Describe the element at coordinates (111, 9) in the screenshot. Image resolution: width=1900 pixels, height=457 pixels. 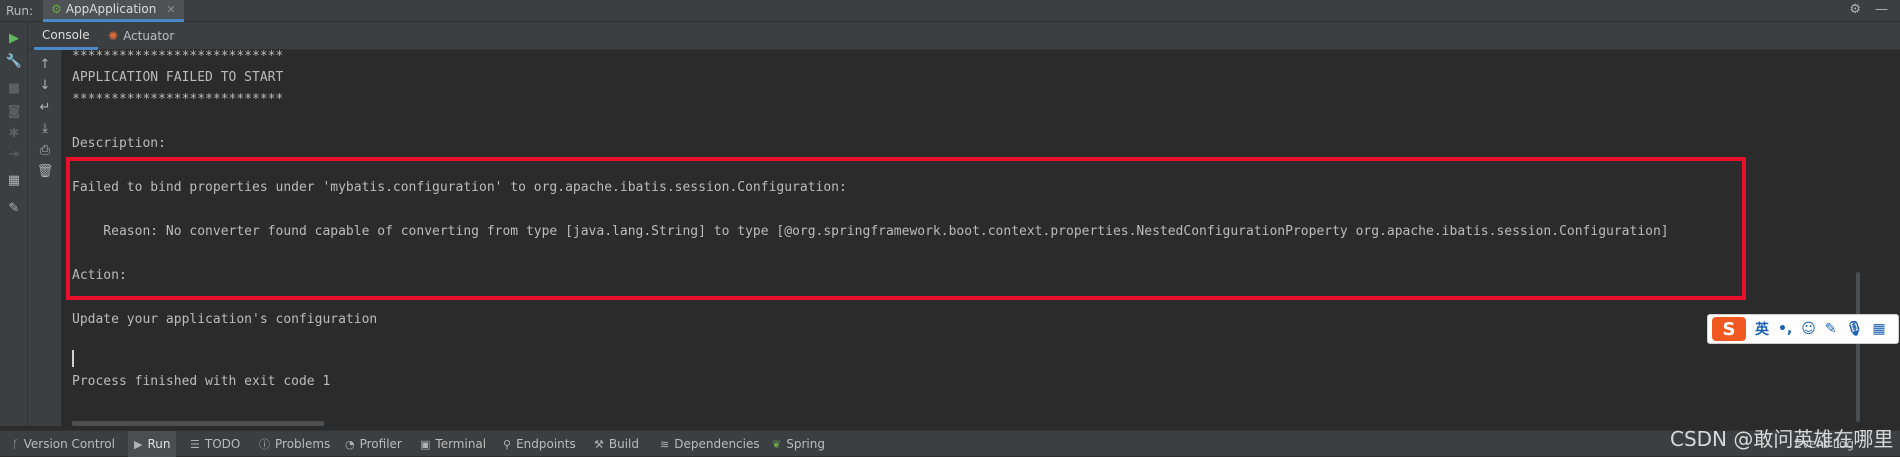
I see `run-config-title: AppApplication` at that location.